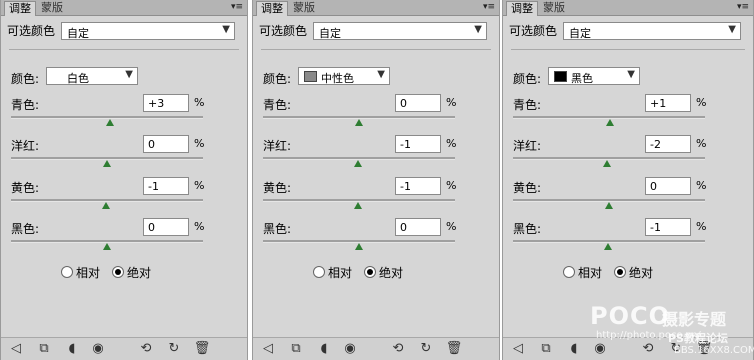 This screenshot has width=754, height=360. What do you see at coordinates (628, 272) in the screenshot?
I see `method-radio-group: 相对 绝对` at bounding box center [628, 272].